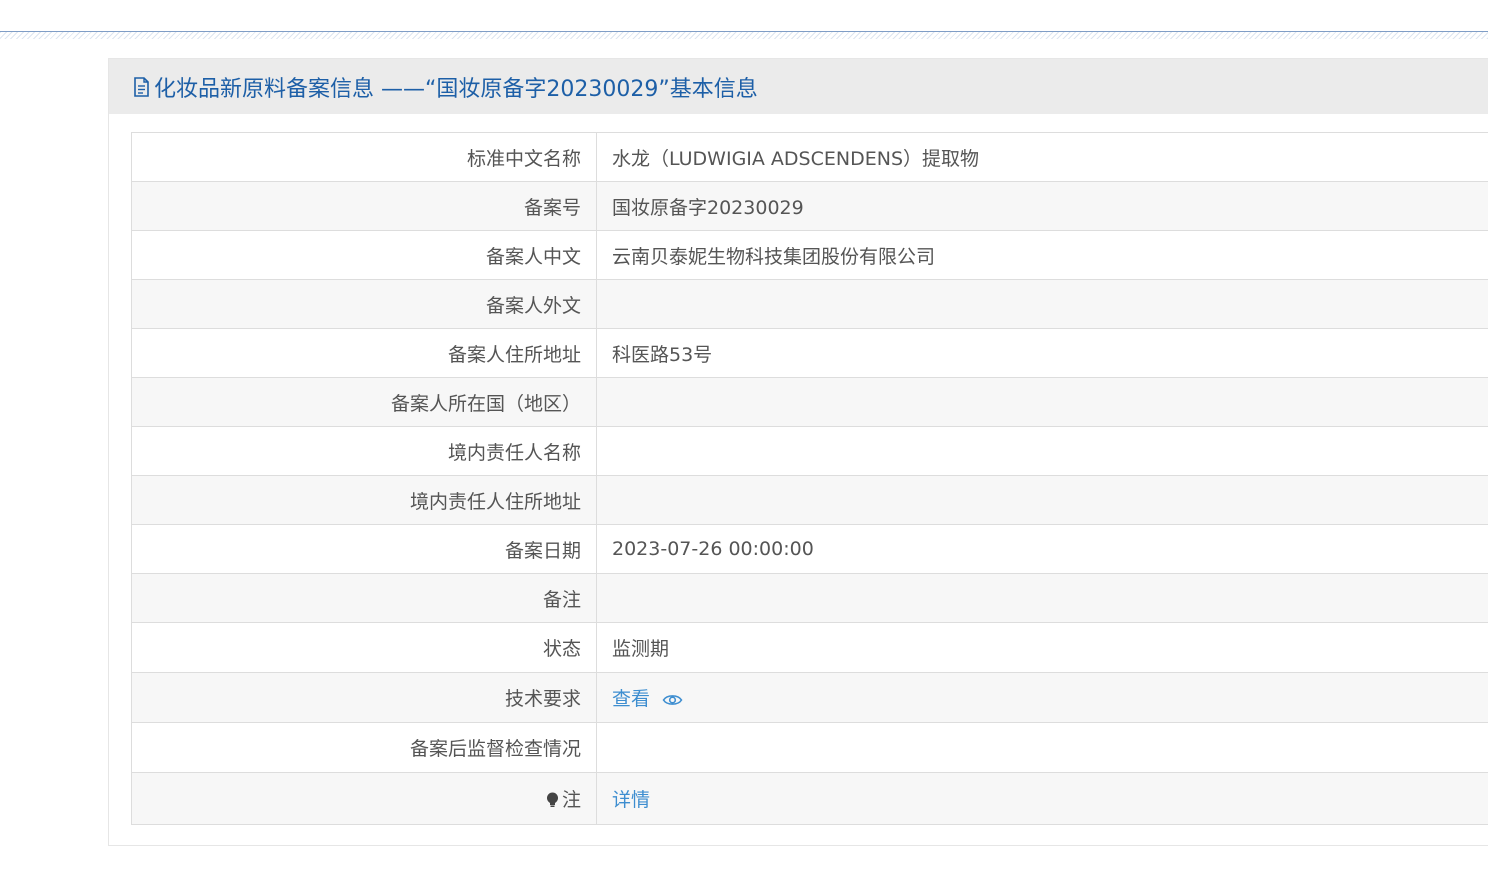  What do you see at coordinates (552, 799) in the screenshot?
I see `lightbulb-icon` at bounding box center [552, 799].